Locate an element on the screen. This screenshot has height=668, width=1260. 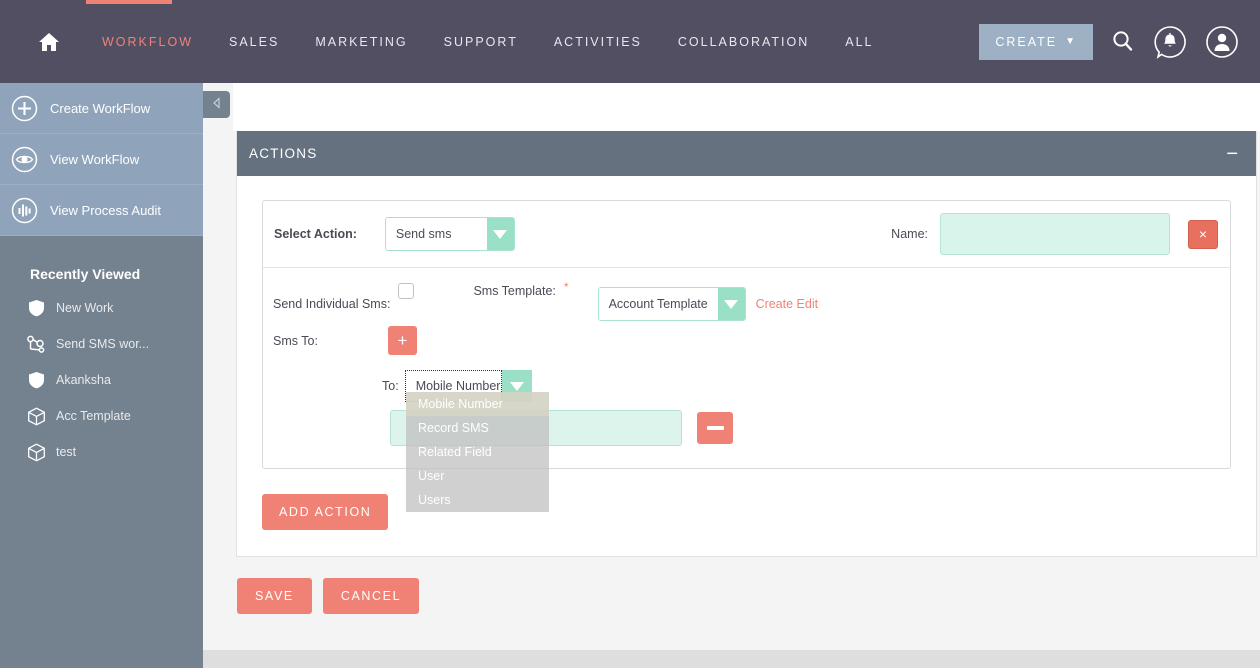
sidebar-item-label: Create WorkFlow is located at coordinates (100, 108).